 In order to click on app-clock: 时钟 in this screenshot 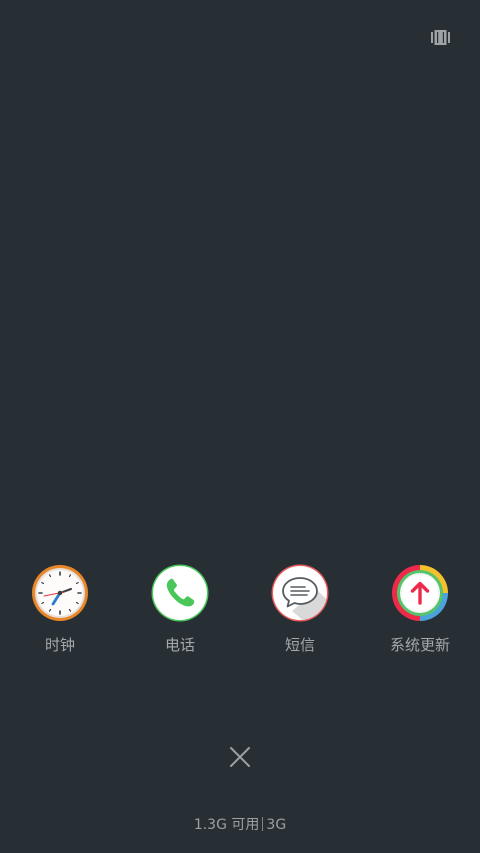, I will do `click(60, 613)`.